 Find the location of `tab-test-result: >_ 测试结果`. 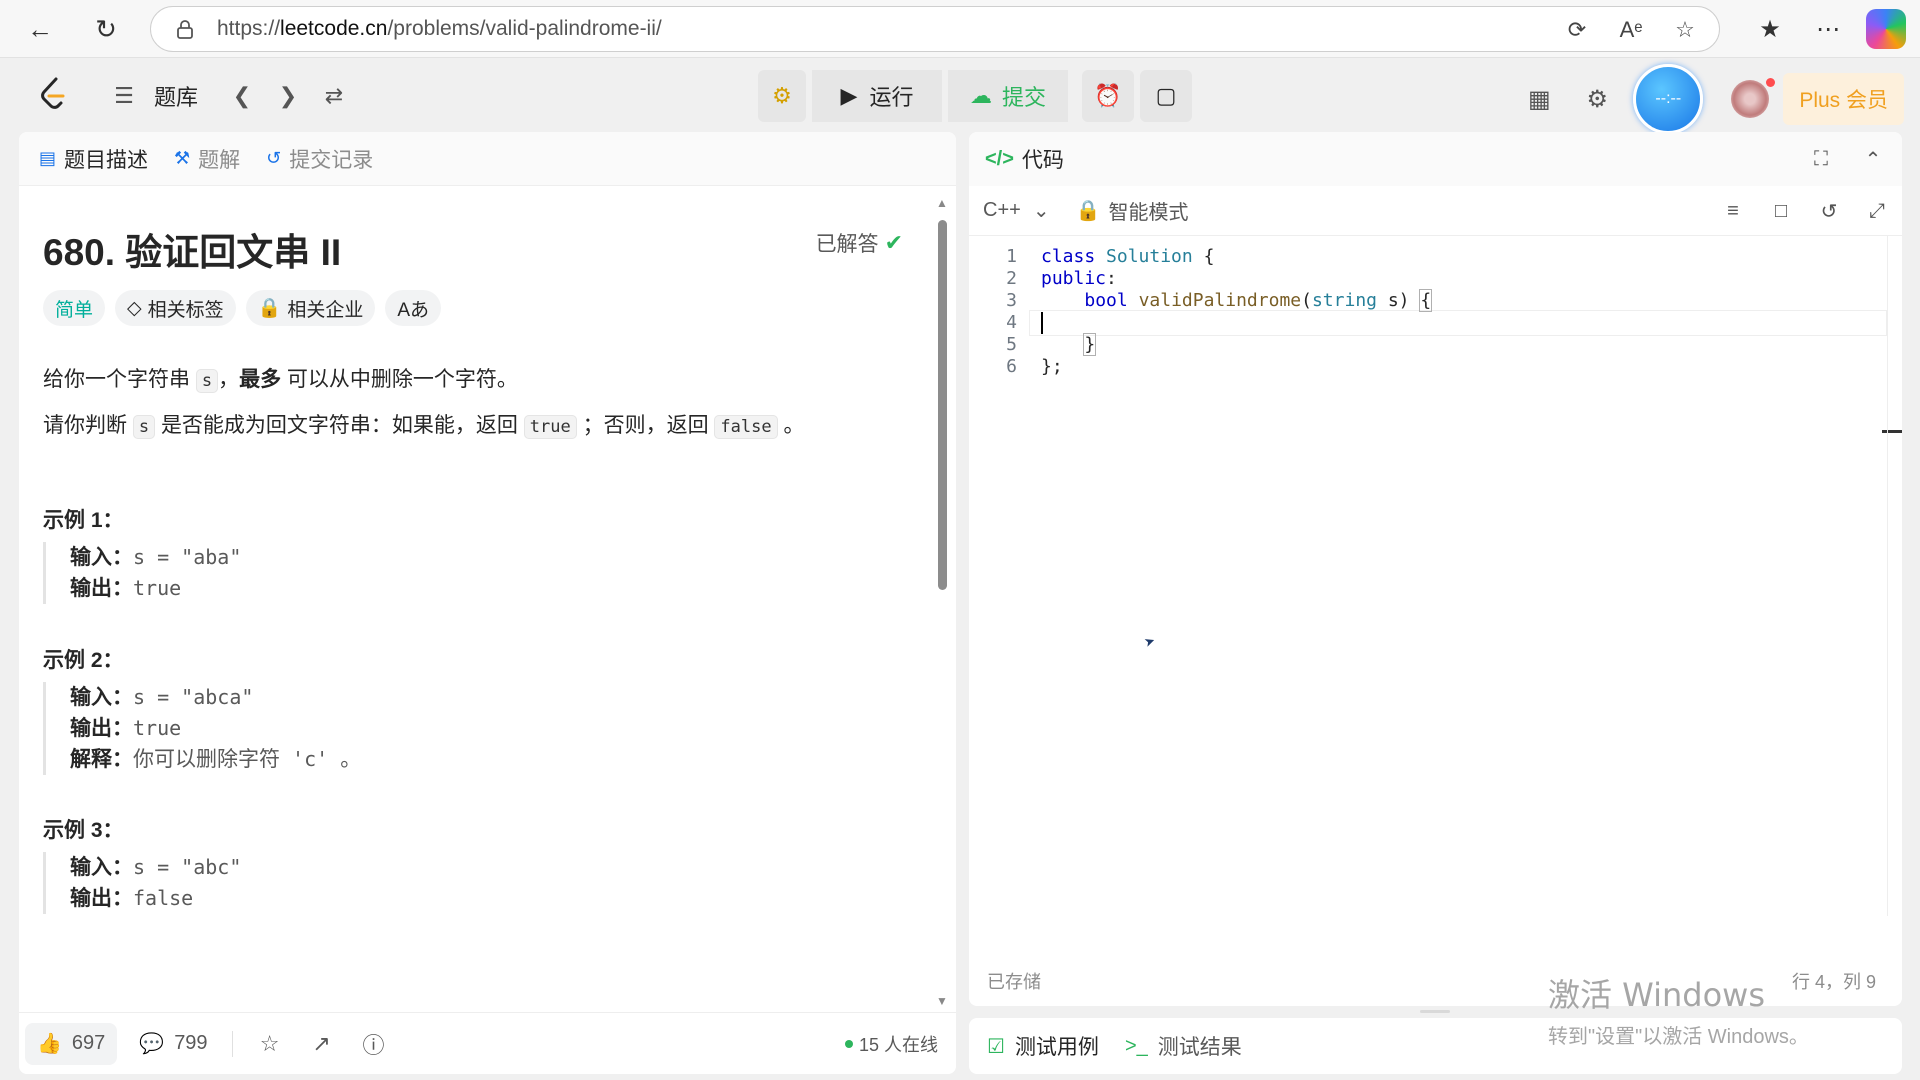

tab-test-result: >_ 测试结果 is located at coordinates (1183, 1046).